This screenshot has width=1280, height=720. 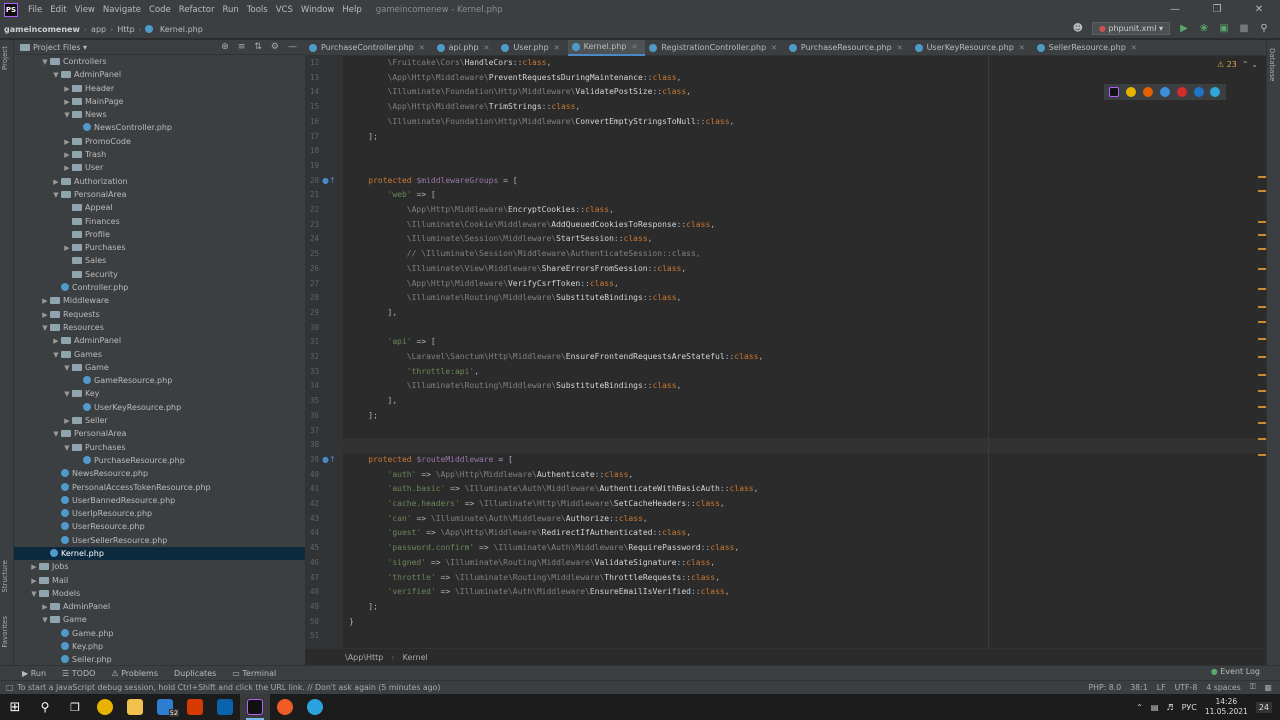 What do you see at coordinates (85, 10) in the screenshot?
I see `menu-view: View` at bounding box center [85, 10].